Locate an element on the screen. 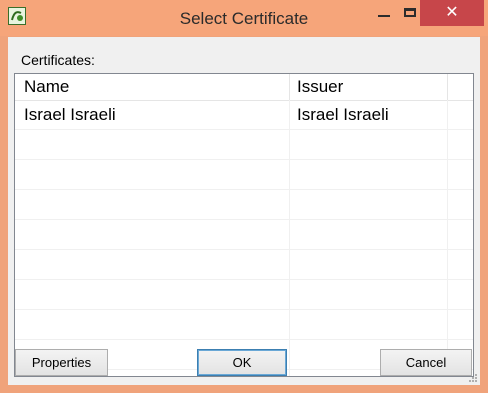 The image size is (488, 393). cell-name: Israel Israeli is located at coordinates (70, 114).